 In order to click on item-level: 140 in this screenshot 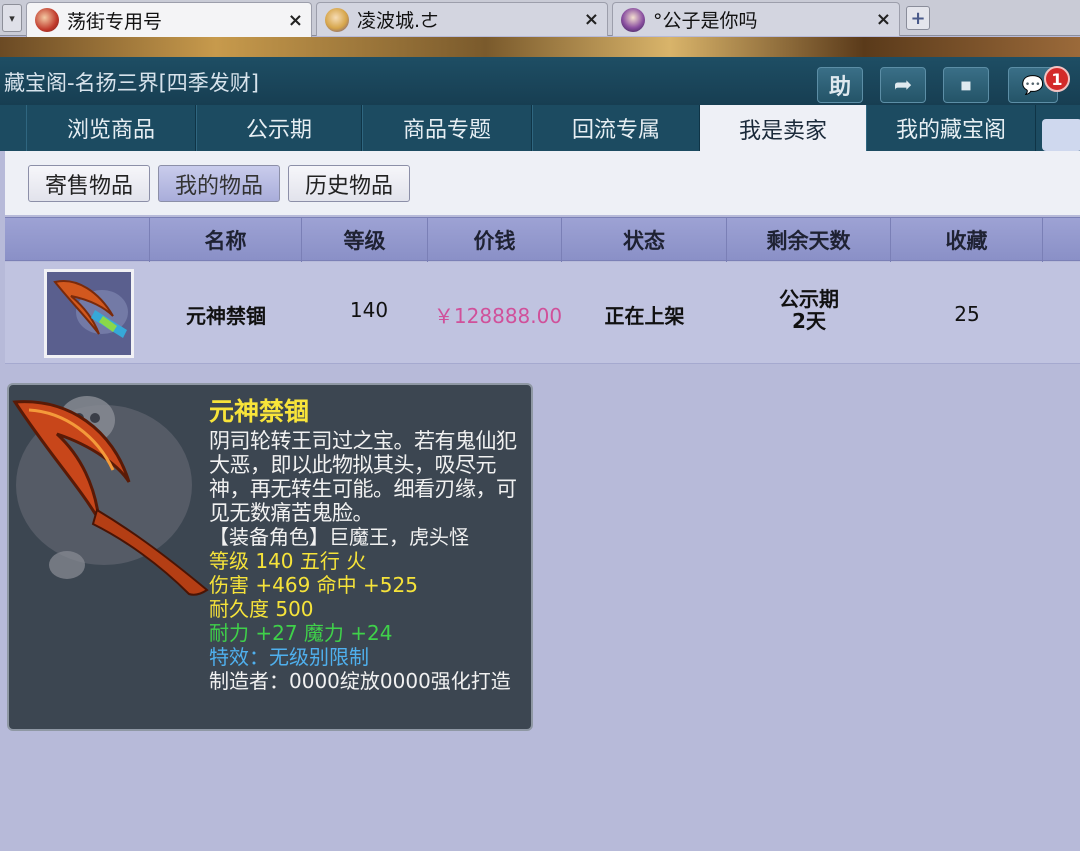, I will do `click(369, 310)`.